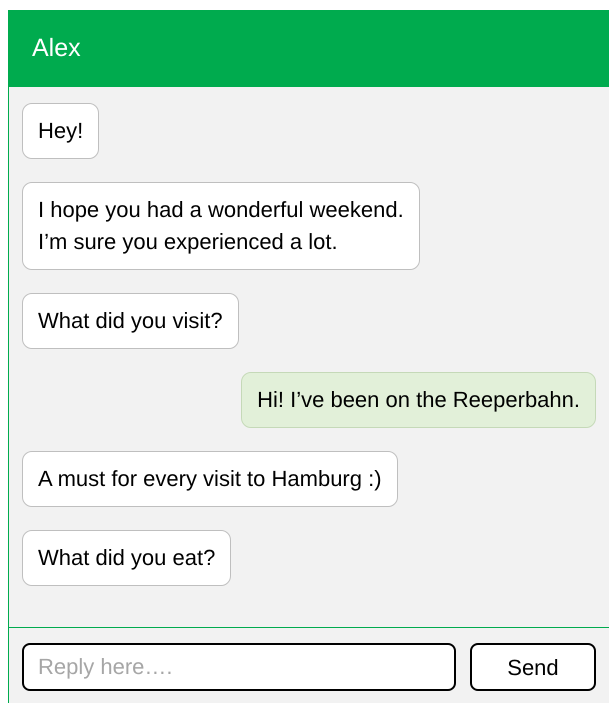 The height and width of the screenshot is (703, 609). I want to click on contact-name: Alex, so click(56, 48).